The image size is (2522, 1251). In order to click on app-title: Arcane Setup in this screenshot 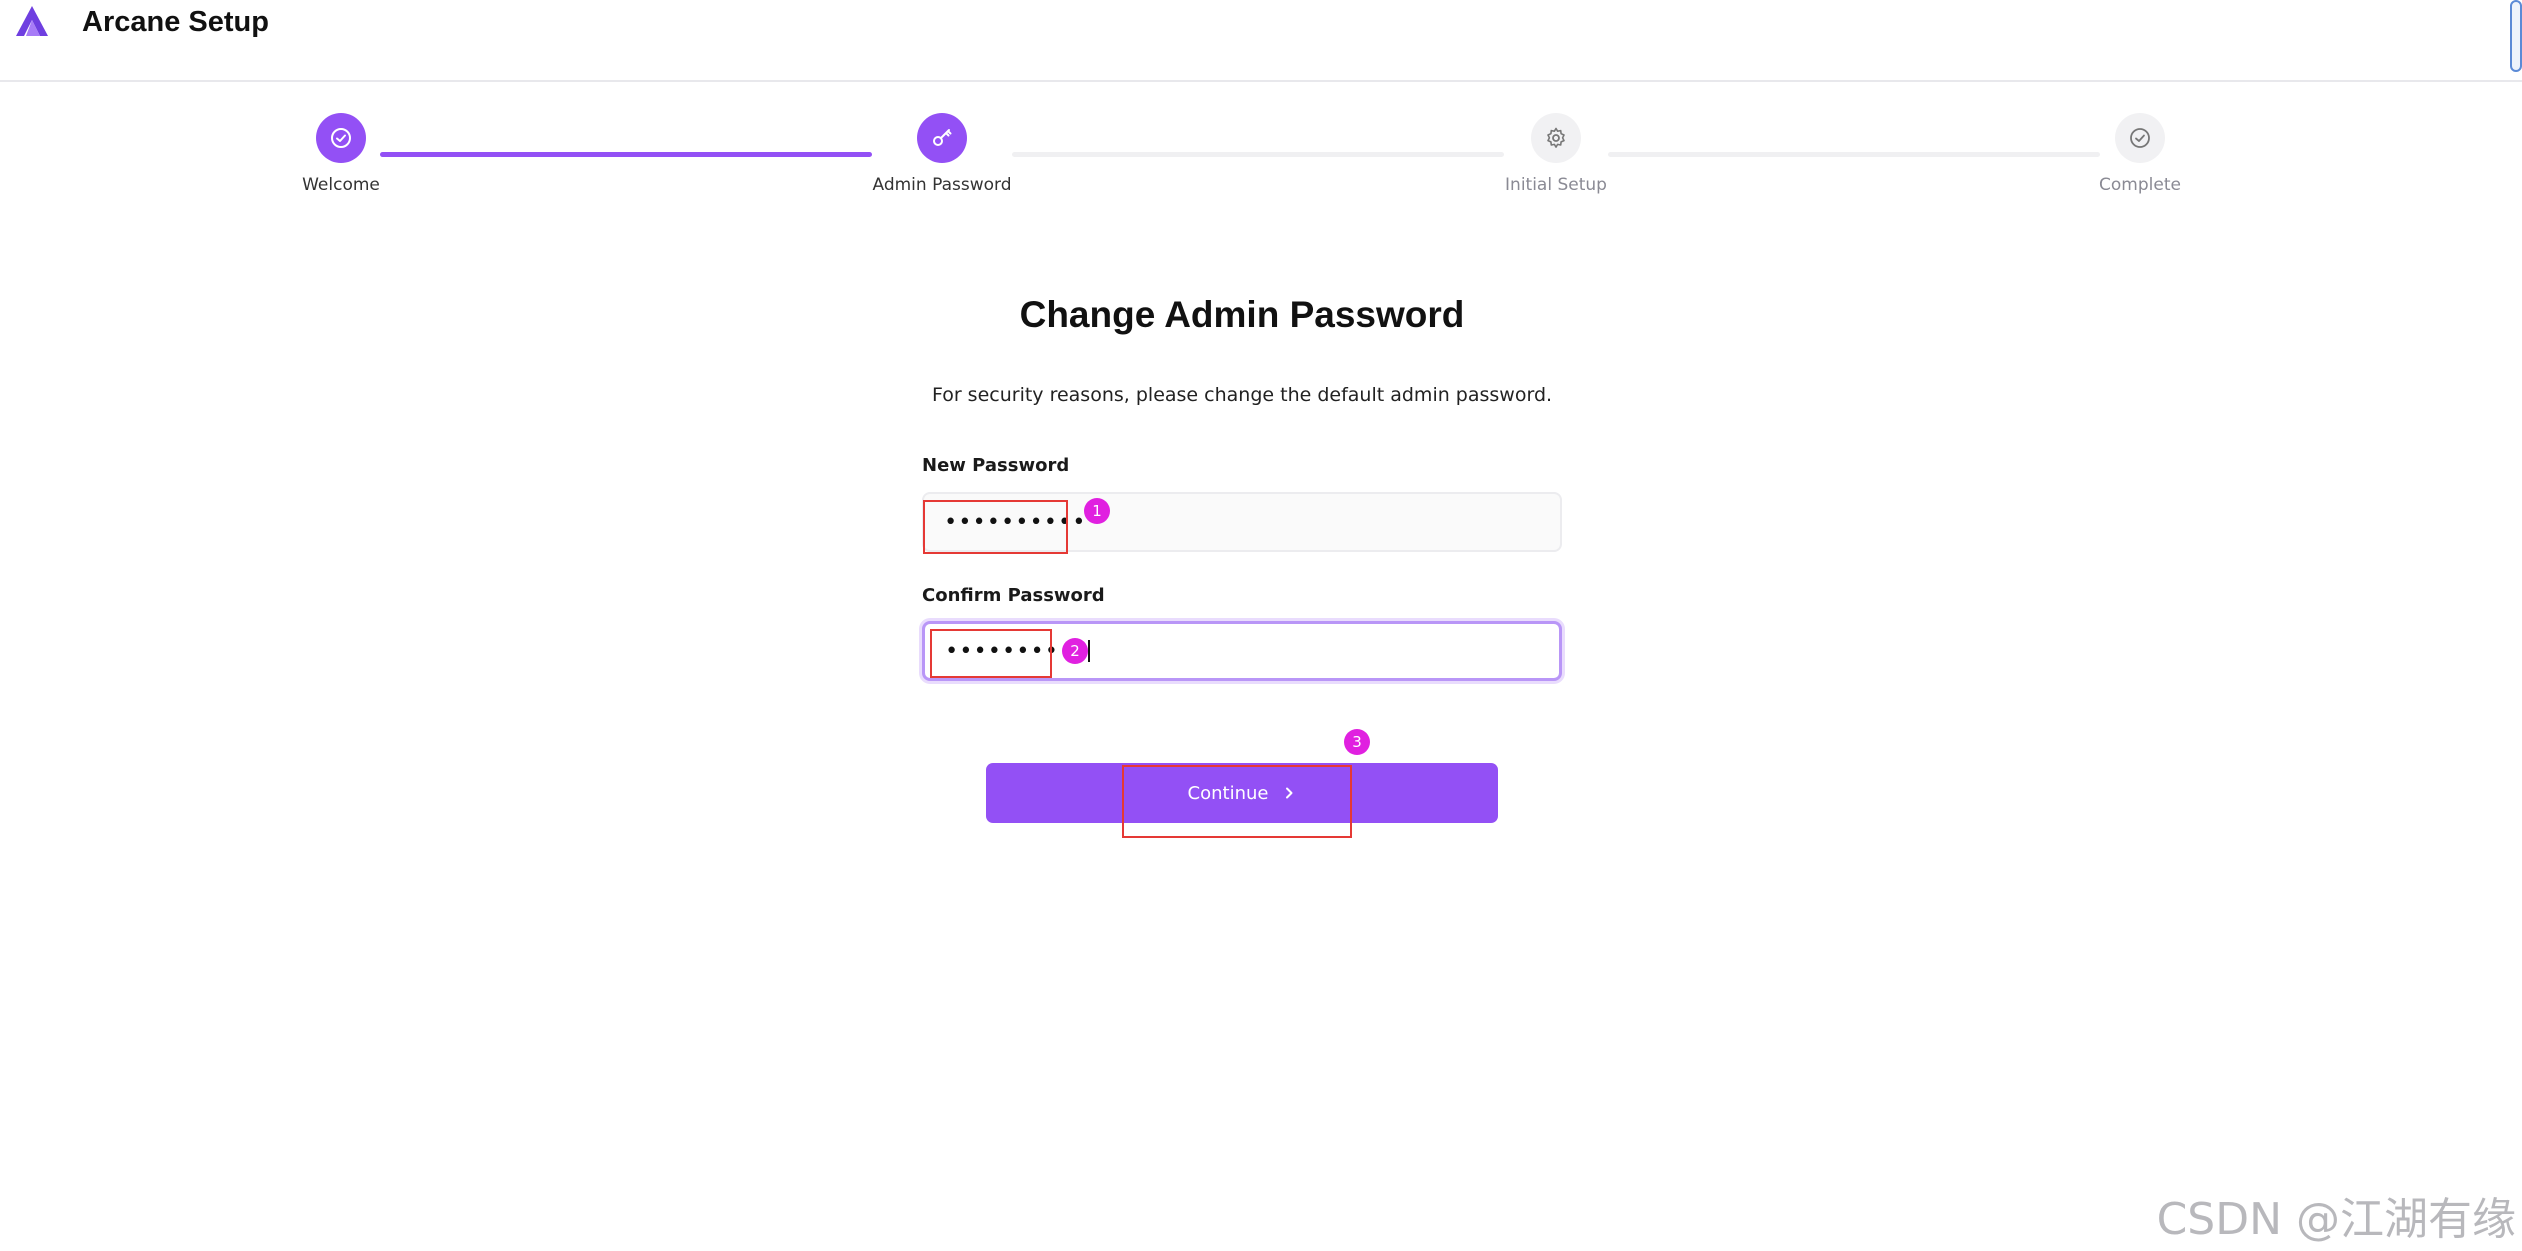, I will do `click(175, 22)`.